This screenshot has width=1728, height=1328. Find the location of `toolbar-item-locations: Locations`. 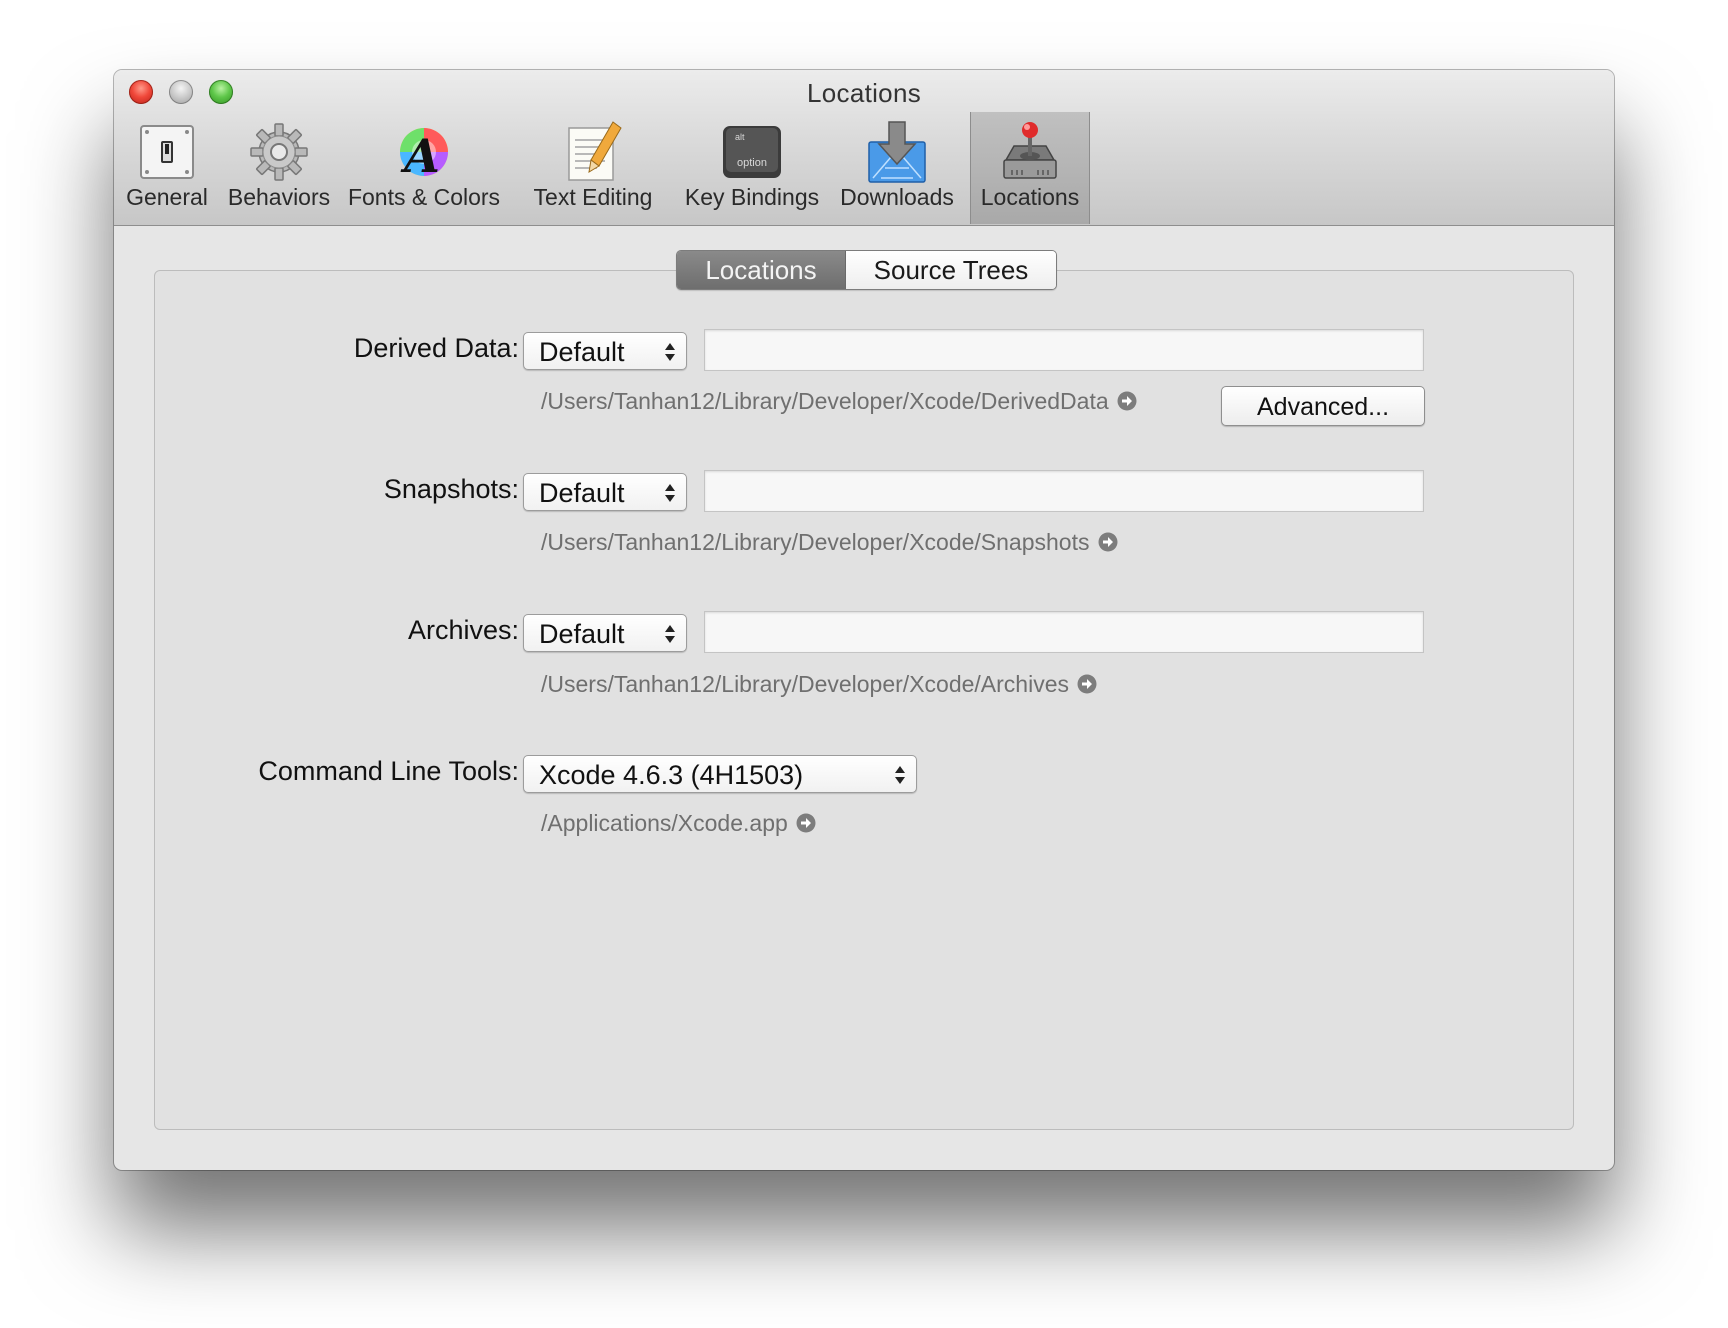

toolbar-item-locations: Locations is located at coordinates (1030, 168).